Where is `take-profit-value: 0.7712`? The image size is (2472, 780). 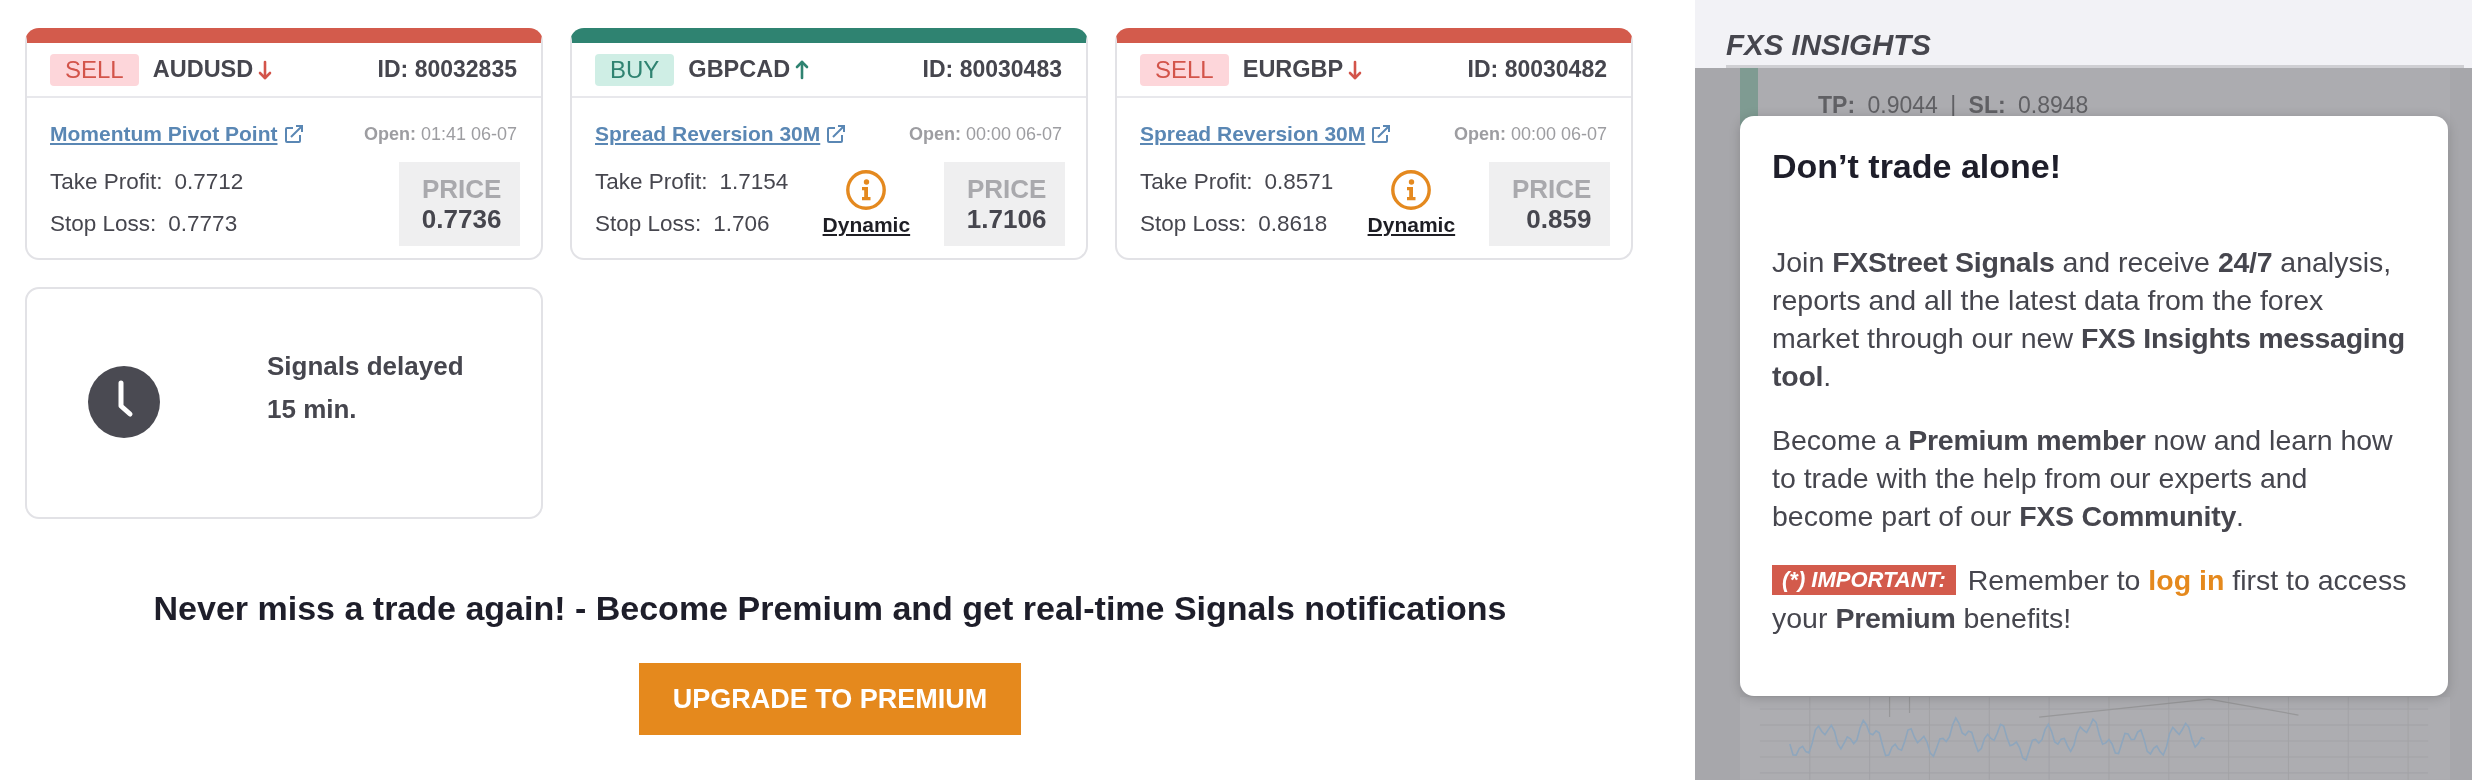
take-profit-value: 0.7712 is located at coordinates (209, 182).